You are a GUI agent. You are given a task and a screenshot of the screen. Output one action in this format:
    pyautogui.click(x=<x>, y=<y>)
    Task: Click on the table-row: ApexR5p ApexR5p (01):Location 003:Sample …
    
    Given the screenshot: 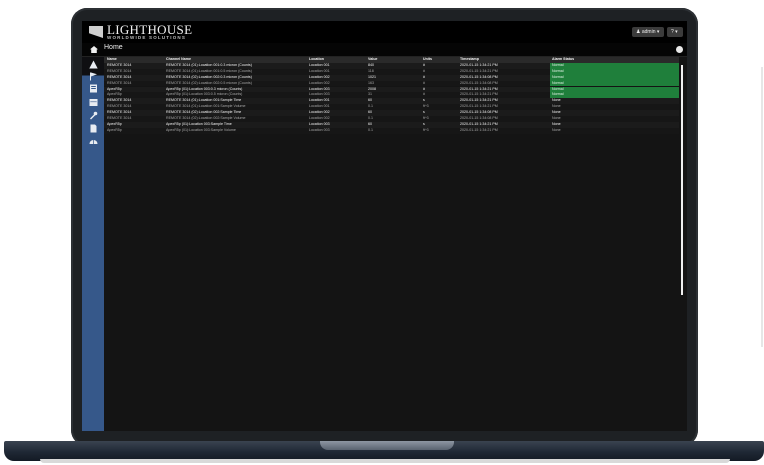 What is the action you would take?
    pyautogui.click(x=391, y=130)
    